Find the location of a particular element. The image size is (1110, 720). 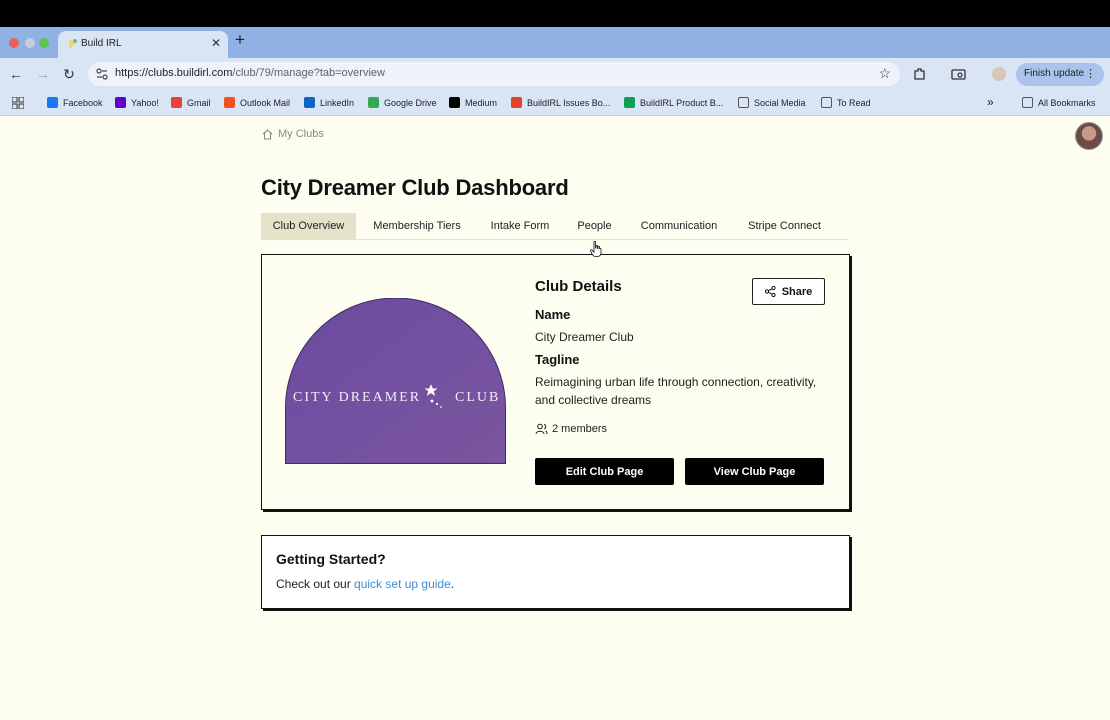

page-title: City Dreamer Club Dashboard is located at coordinates (415, 187).